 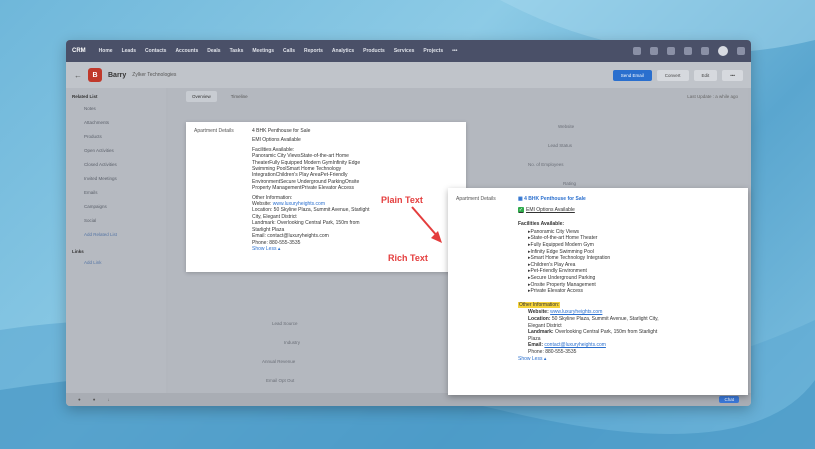 I want to click on field-lead-source: Lead Source, so click(x=285, y=323).